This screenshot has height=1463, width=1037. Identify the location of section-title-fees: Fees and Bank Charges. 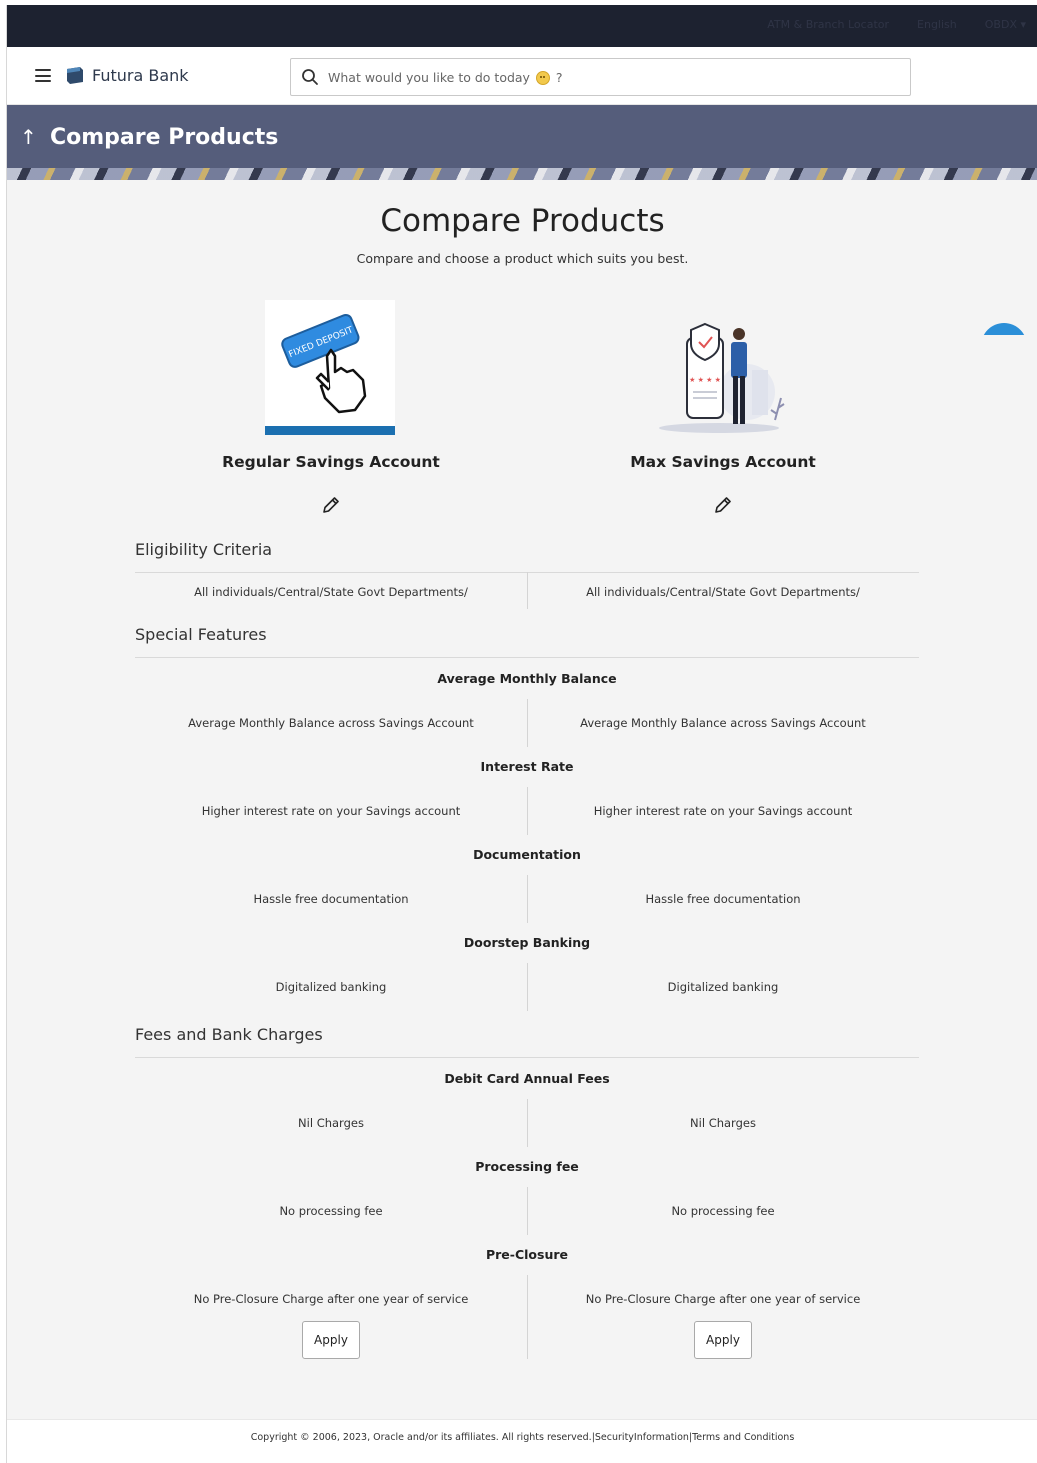
(229, 1034).